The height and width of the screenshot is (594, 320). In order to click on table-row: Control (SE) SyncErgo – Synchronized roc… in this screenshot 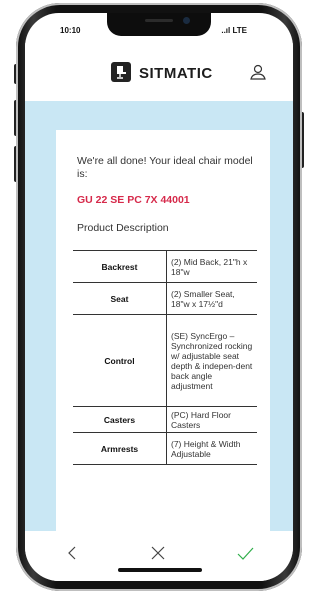, I will do `click(165, 360)`.